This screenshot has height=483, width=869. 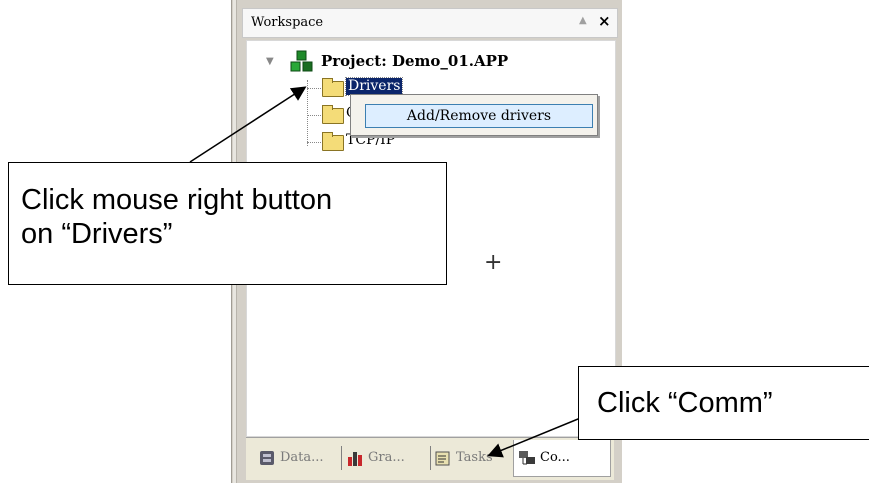 I want to click on workspace-titlebar: Workspace ▲ ×, so click(x=430, y=23).